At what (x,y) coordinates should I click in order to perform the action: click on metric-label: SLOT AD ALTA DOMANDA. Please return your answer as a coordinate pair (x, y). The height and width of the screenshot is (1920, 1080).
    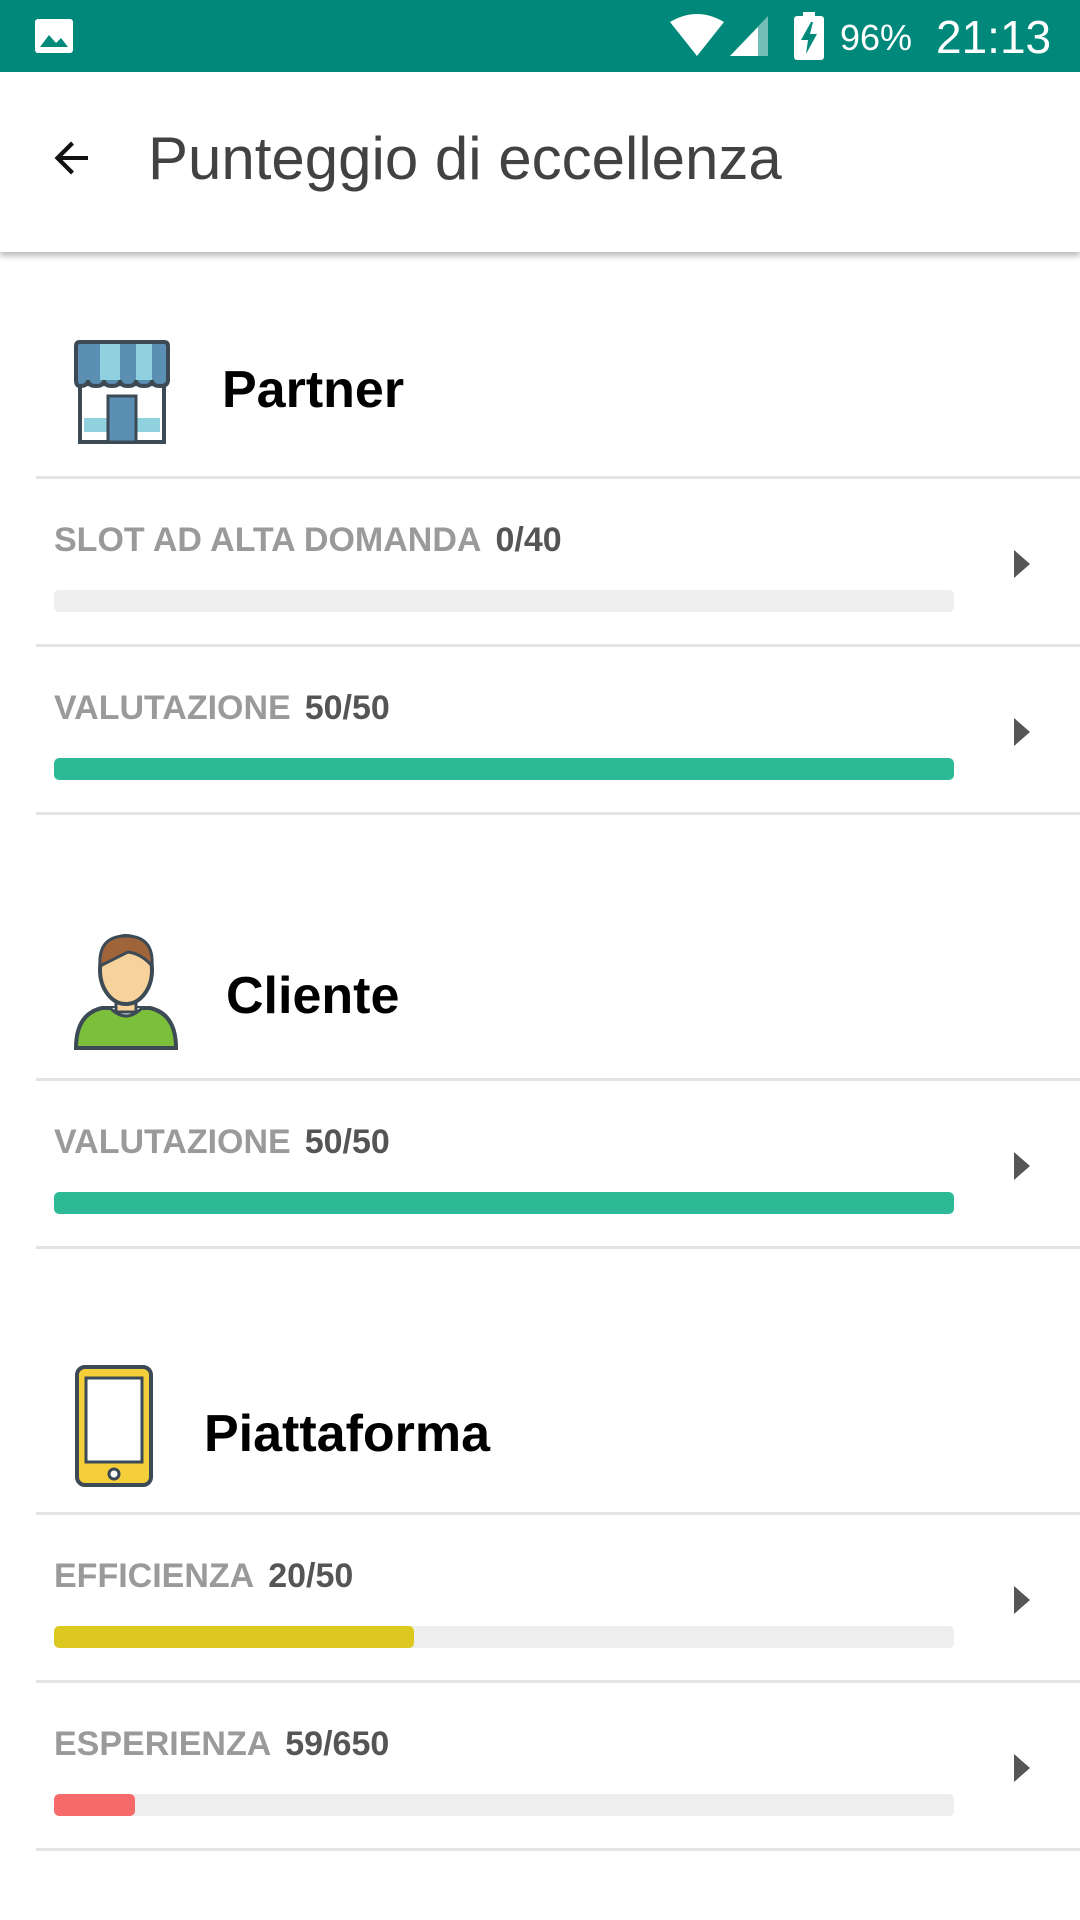
    Looking at the image, I should click on (268, 540).